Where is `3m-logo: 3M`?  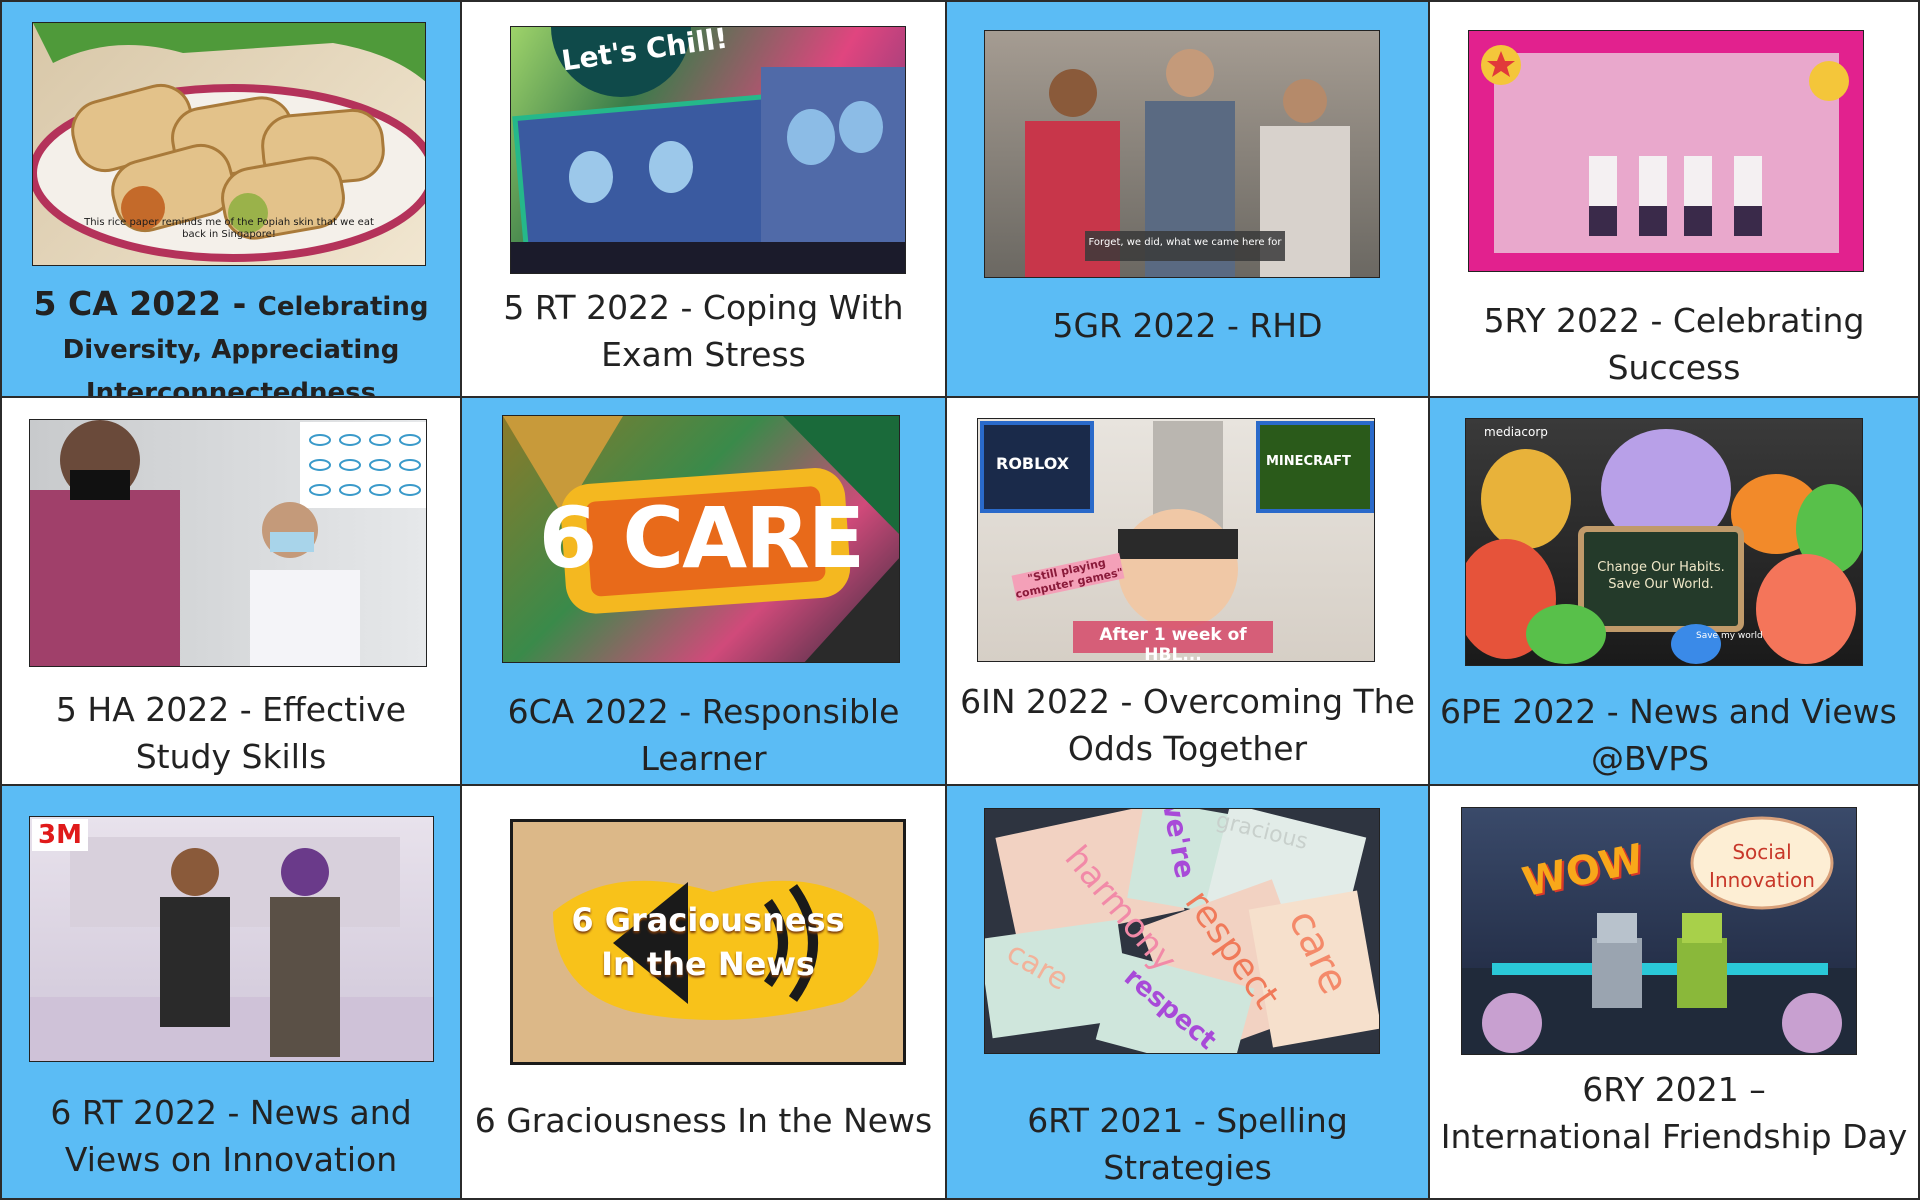
3m-logo: 3M is located at coordinates (60, 835).